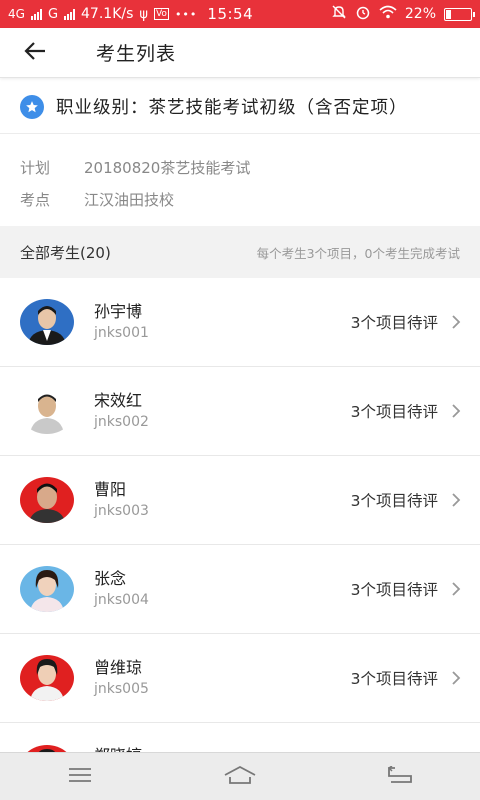 The image size is (480, 800). I want to click on level-row: 职业级别：茶艺技能考试初级（含否定项）, so click(240, 107).